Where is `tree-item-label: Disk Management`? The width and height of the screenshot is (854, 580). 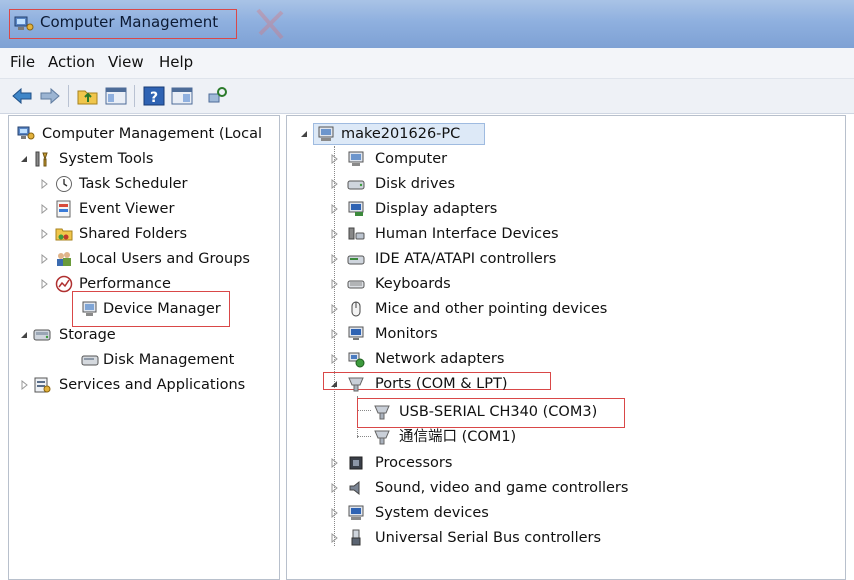
tree-item-label: Disk Management is located at coordinates (169, 360).